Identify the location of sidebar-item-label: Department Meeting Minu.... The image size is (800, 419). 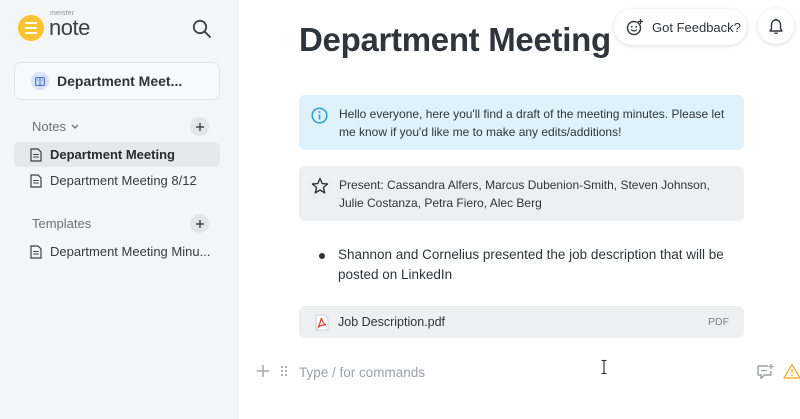
(130, 251).